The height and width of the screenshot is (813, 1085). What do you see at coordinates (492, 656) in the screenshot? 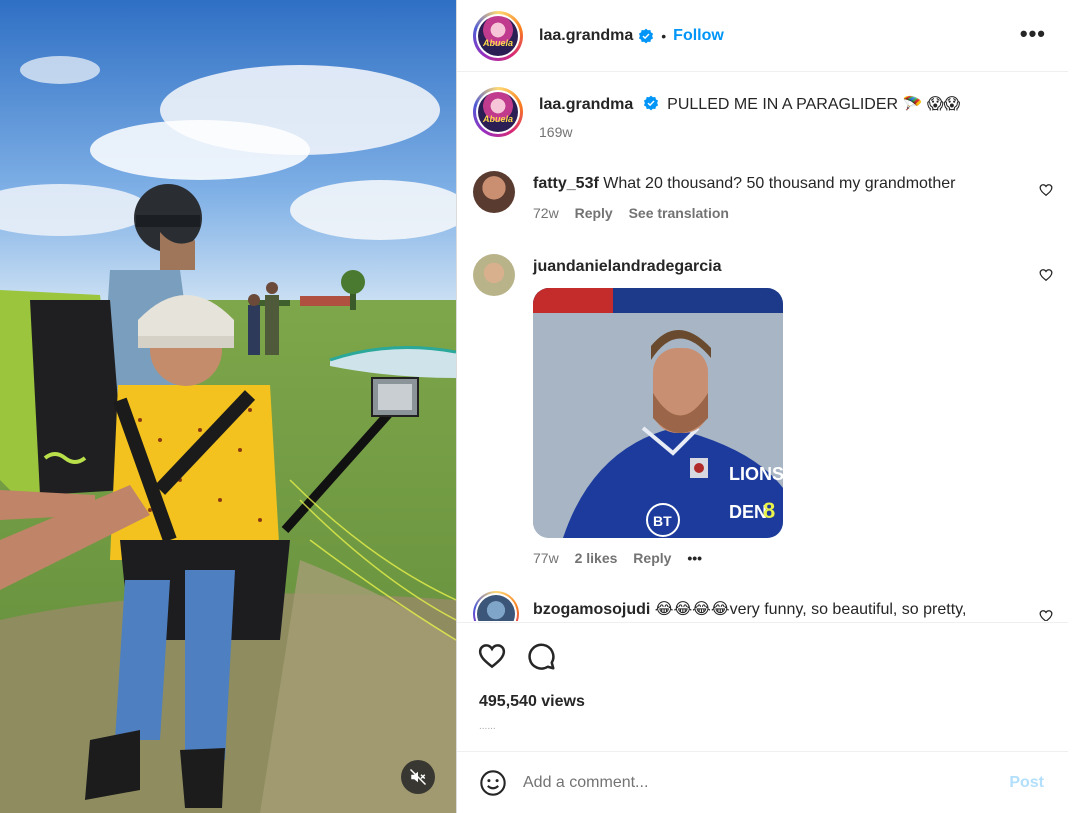
I see `like-heart-icon` at bounding box center [492, 656].